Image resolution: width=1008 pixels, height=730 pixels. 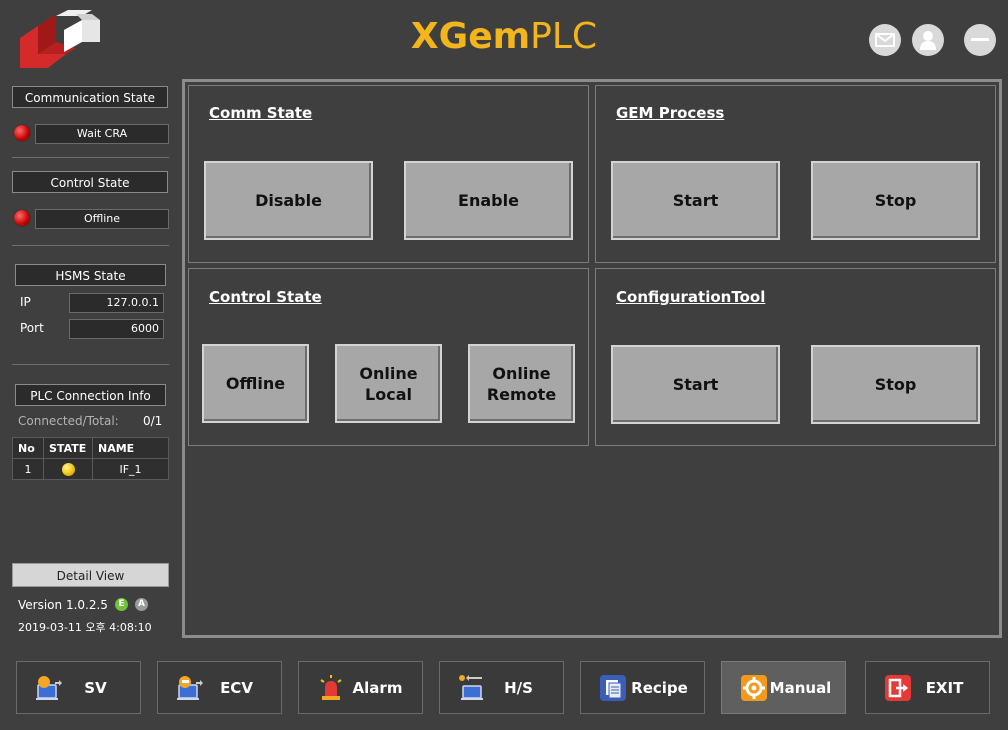 What do you see at coordinates (472, 688) in the screenshot?
I see `hs-transfer-icon` at bounding box center [472, 688].